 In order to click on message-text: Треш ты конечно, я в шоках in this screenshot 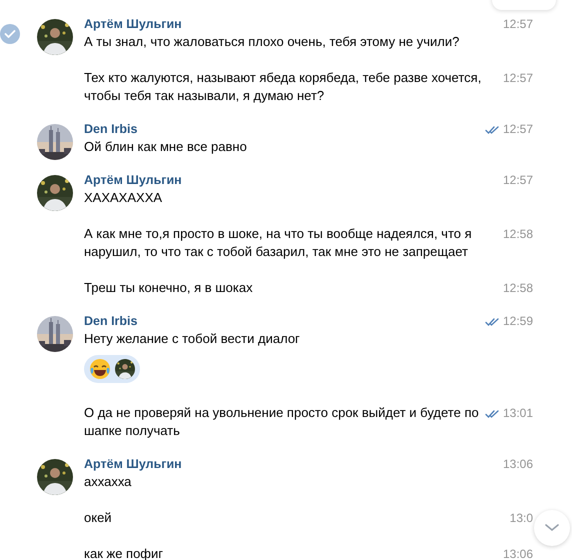, I will do `click(168, 288)`.